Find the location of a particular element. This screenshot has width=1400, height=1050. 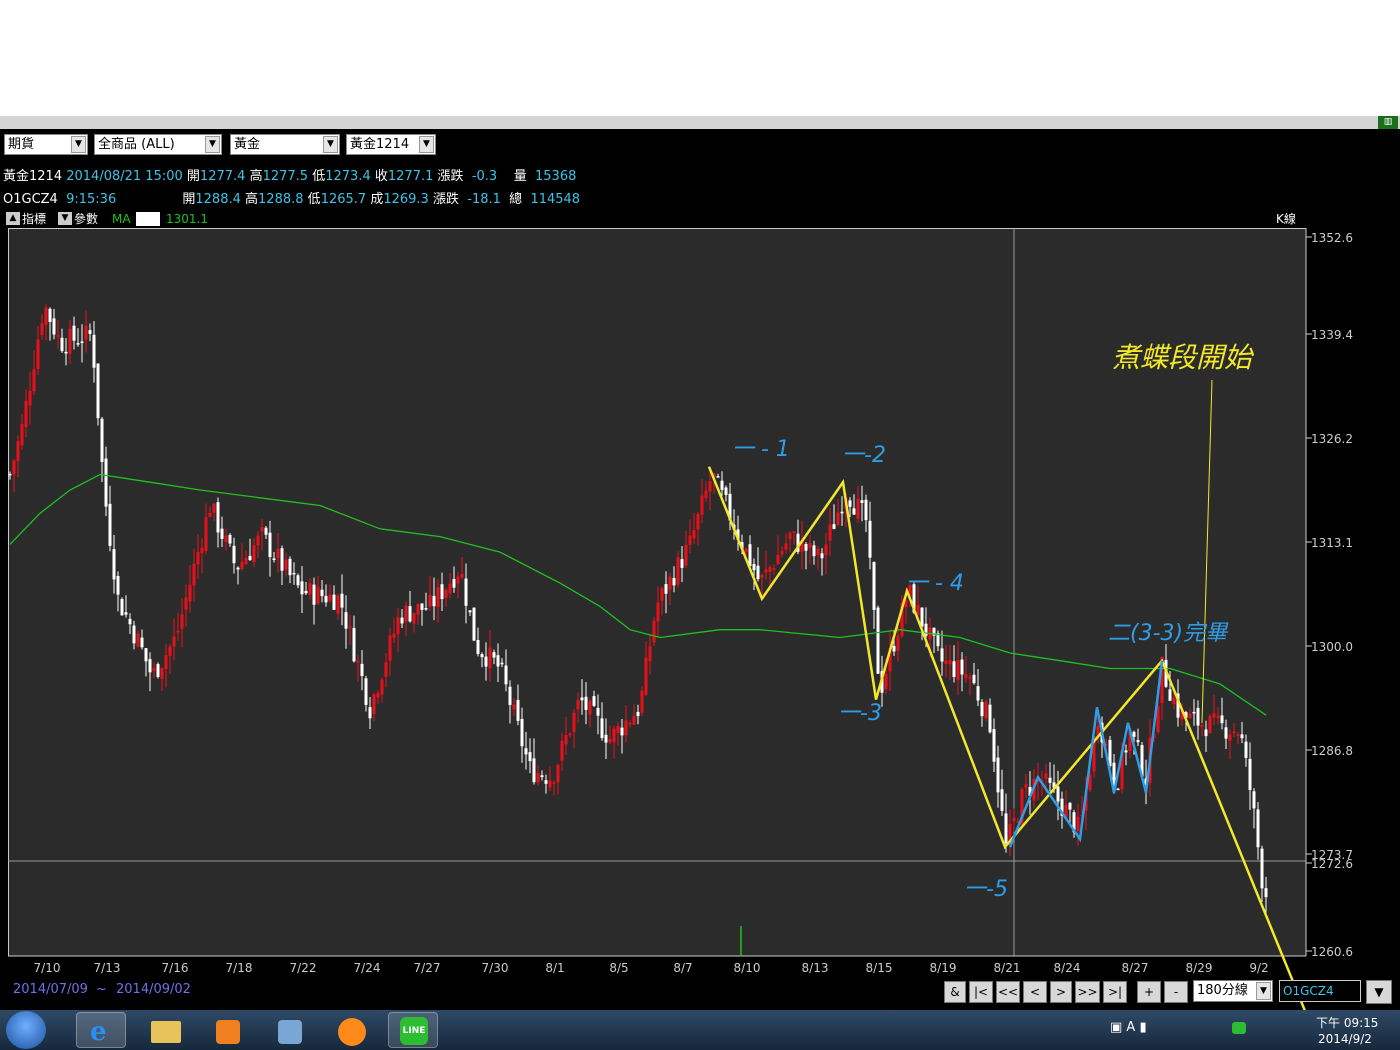

tray-icons: ▣ A ▮ is located at coordinates (1140, 1029).